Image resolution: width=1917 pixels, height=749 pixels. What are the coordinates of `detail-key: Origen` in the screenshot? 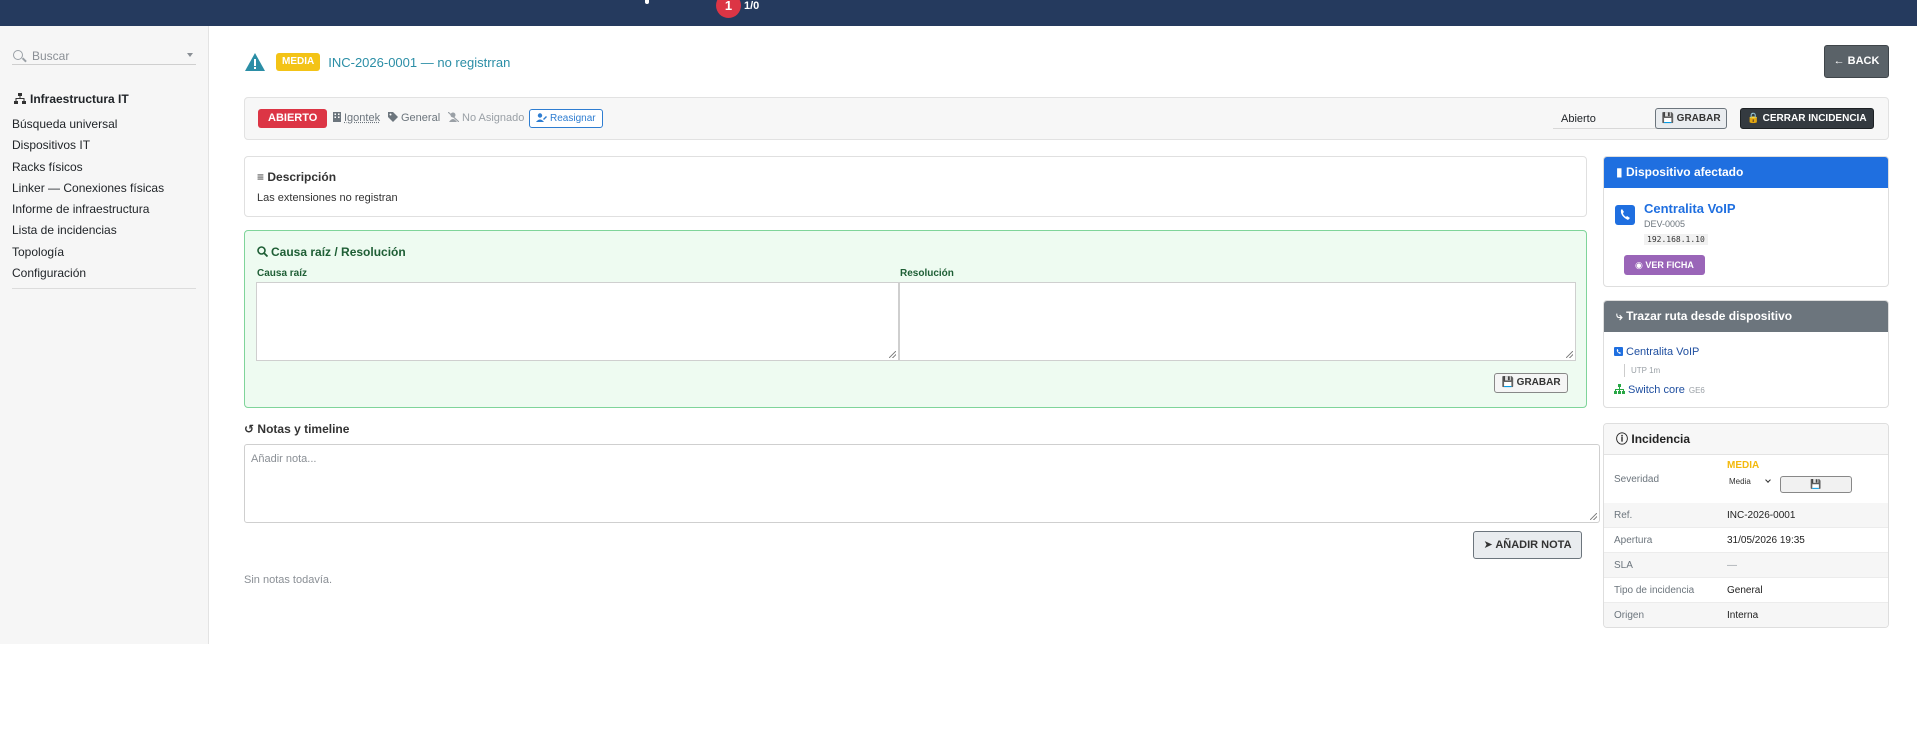 It's located at (1629, 615).